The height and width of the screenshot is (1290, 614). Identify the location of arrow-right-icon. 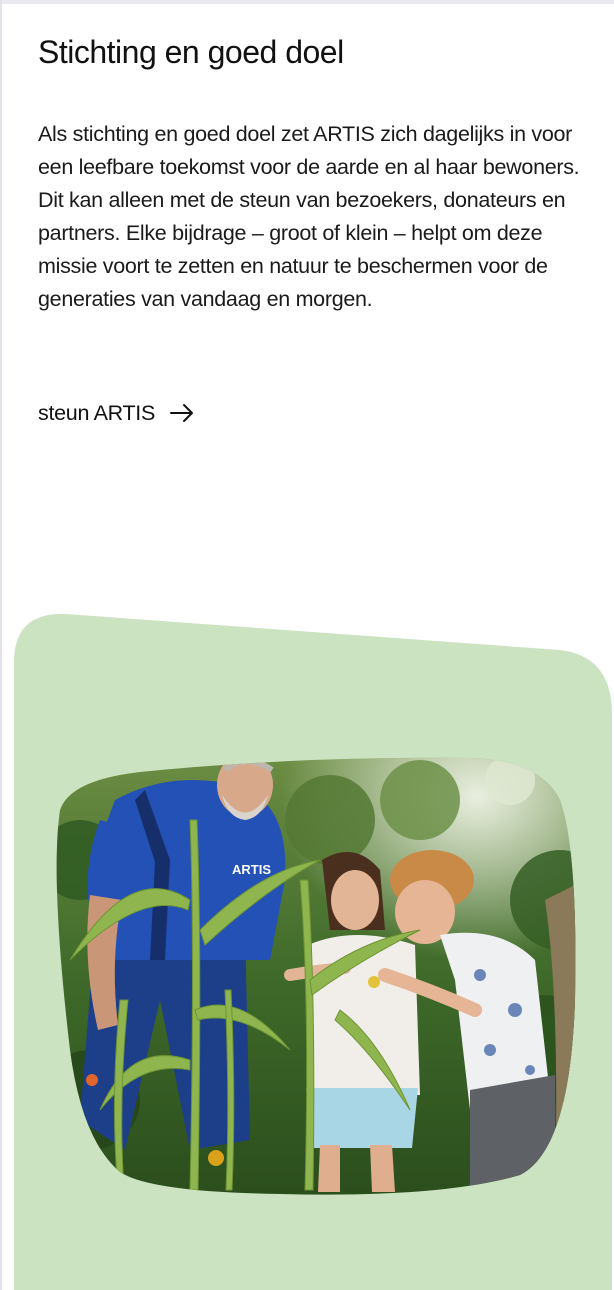
(182, 413).